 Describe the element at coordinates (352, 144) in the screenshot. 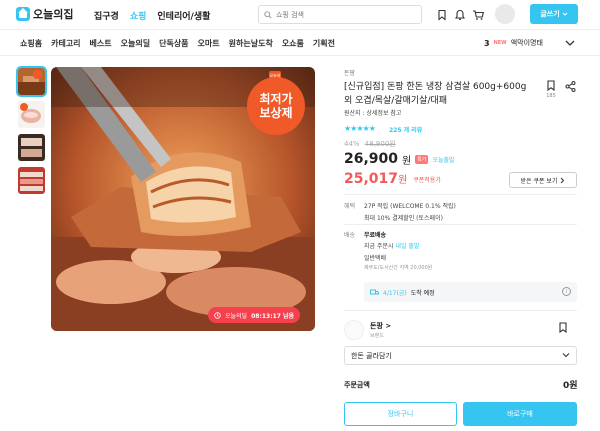

I see `discount-percent: 44%` at that location.